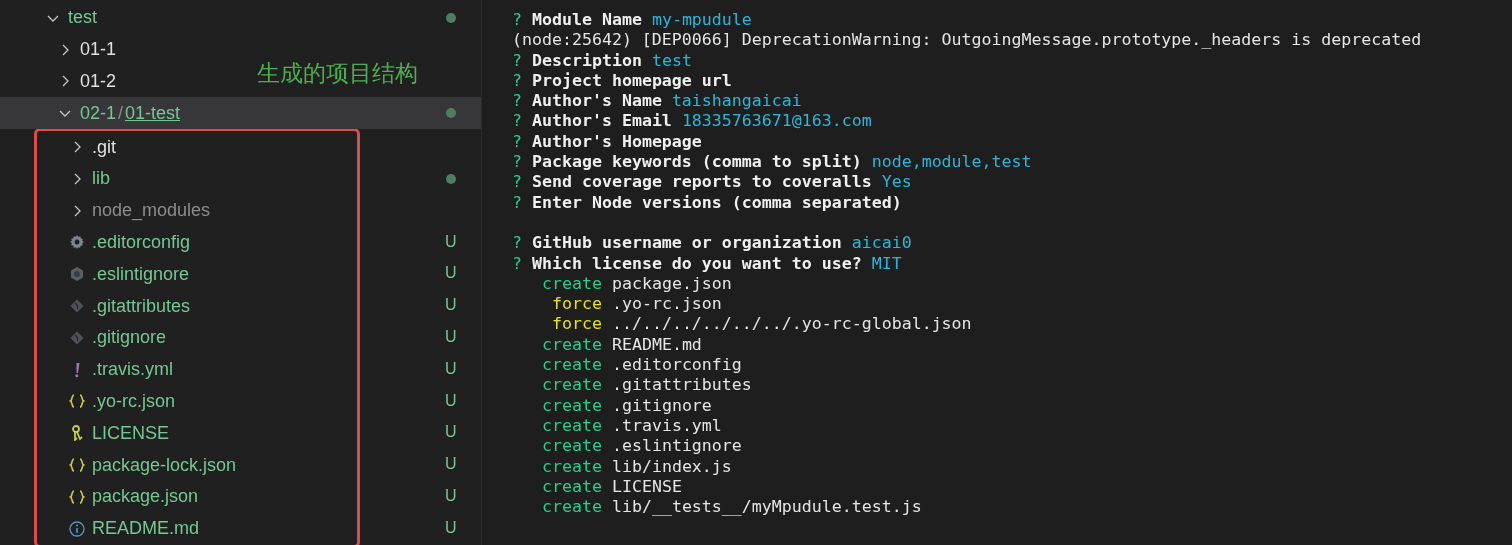 Image resolution: width=1512 pixels, height=545 pixels. I want to click on terminal-line: ? Send coverage reports to coveralls Yes, so click(712, 182).